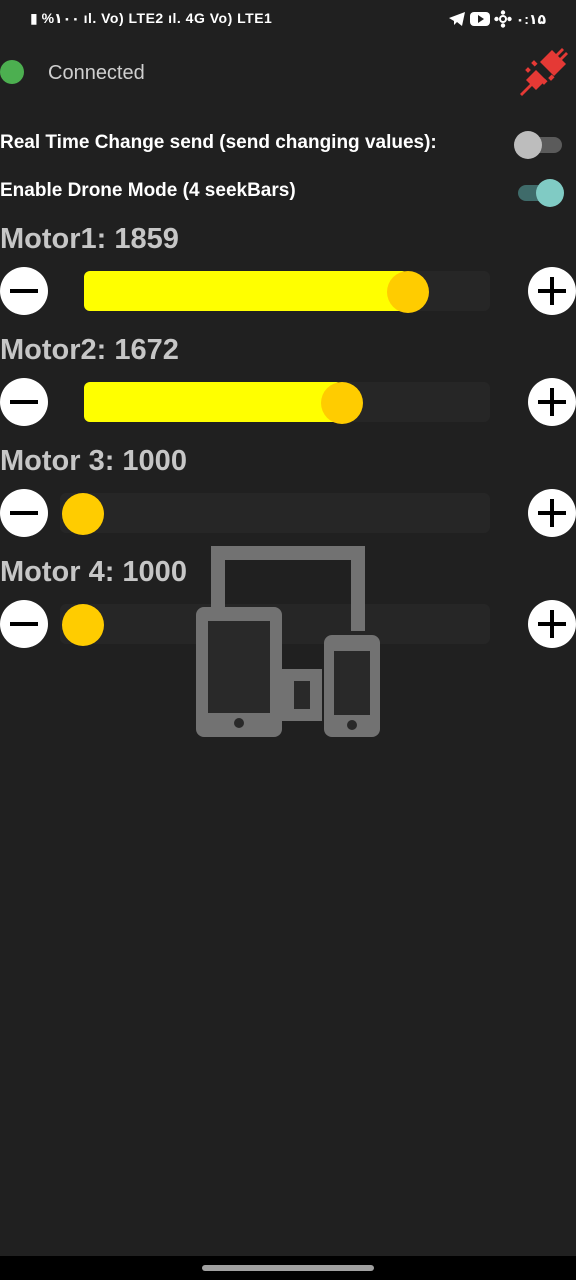 The image size is (576, 1280). I want to click on motor-1-seekbar, so click(287, 292).